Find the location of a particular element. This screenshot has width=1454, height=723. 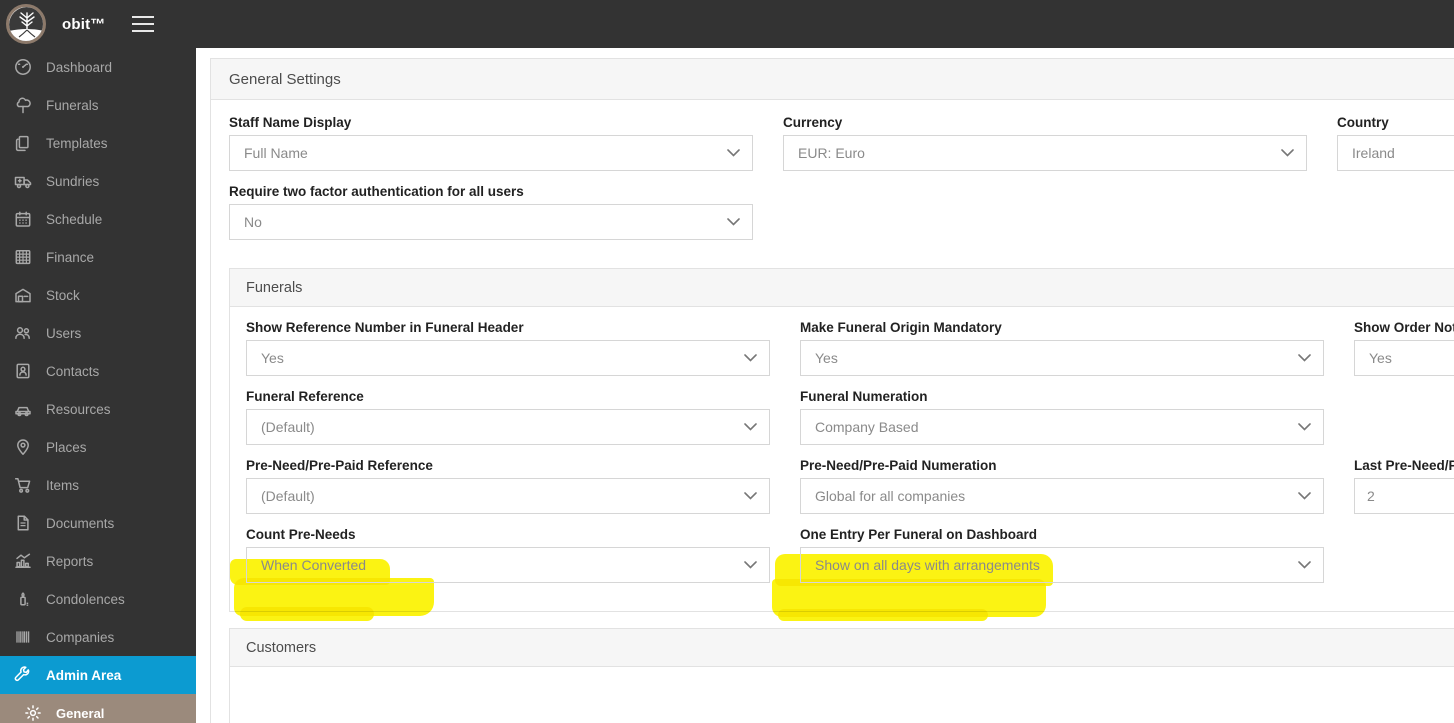

field-label: Pre-Need/Pre-Paid Reference is located at coordinates (339, 465).